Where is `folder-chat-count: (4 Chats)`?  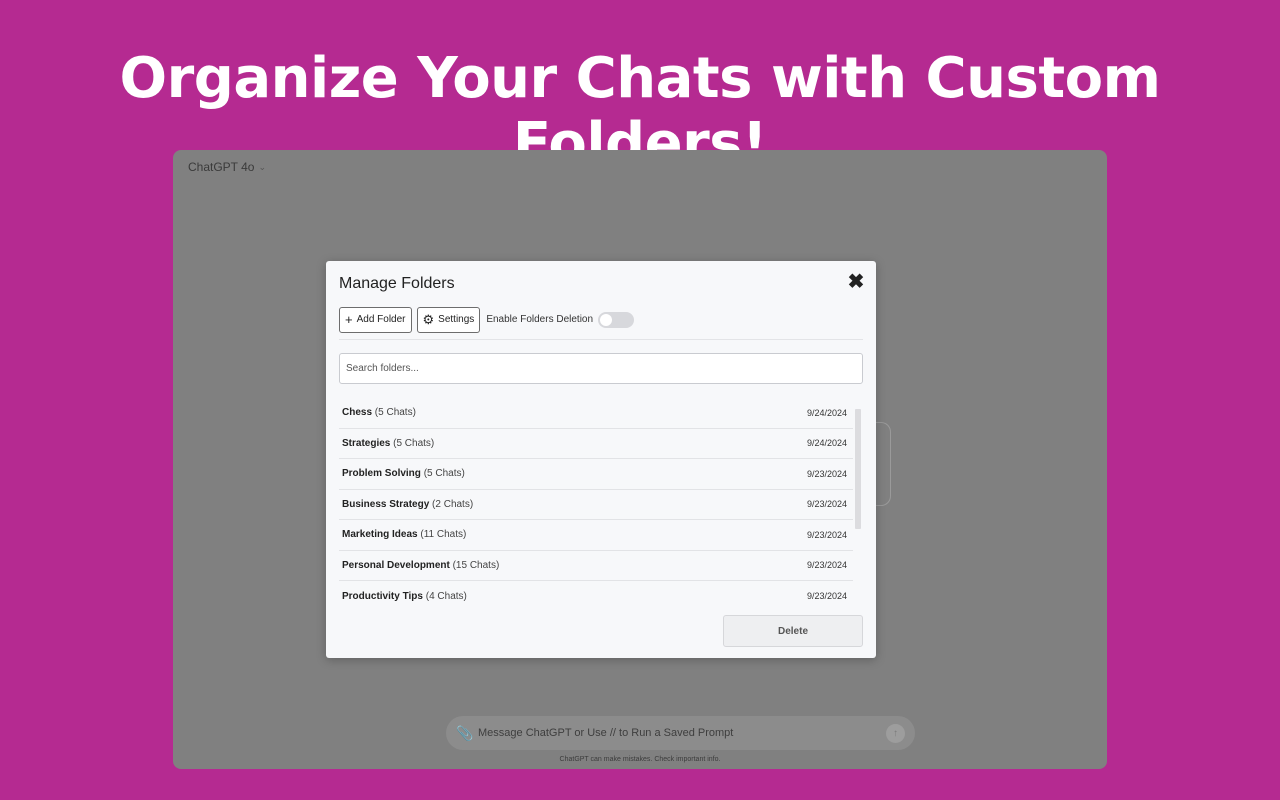
folder-chat-count: (4 Chats) is located at coordinates (446, 596).